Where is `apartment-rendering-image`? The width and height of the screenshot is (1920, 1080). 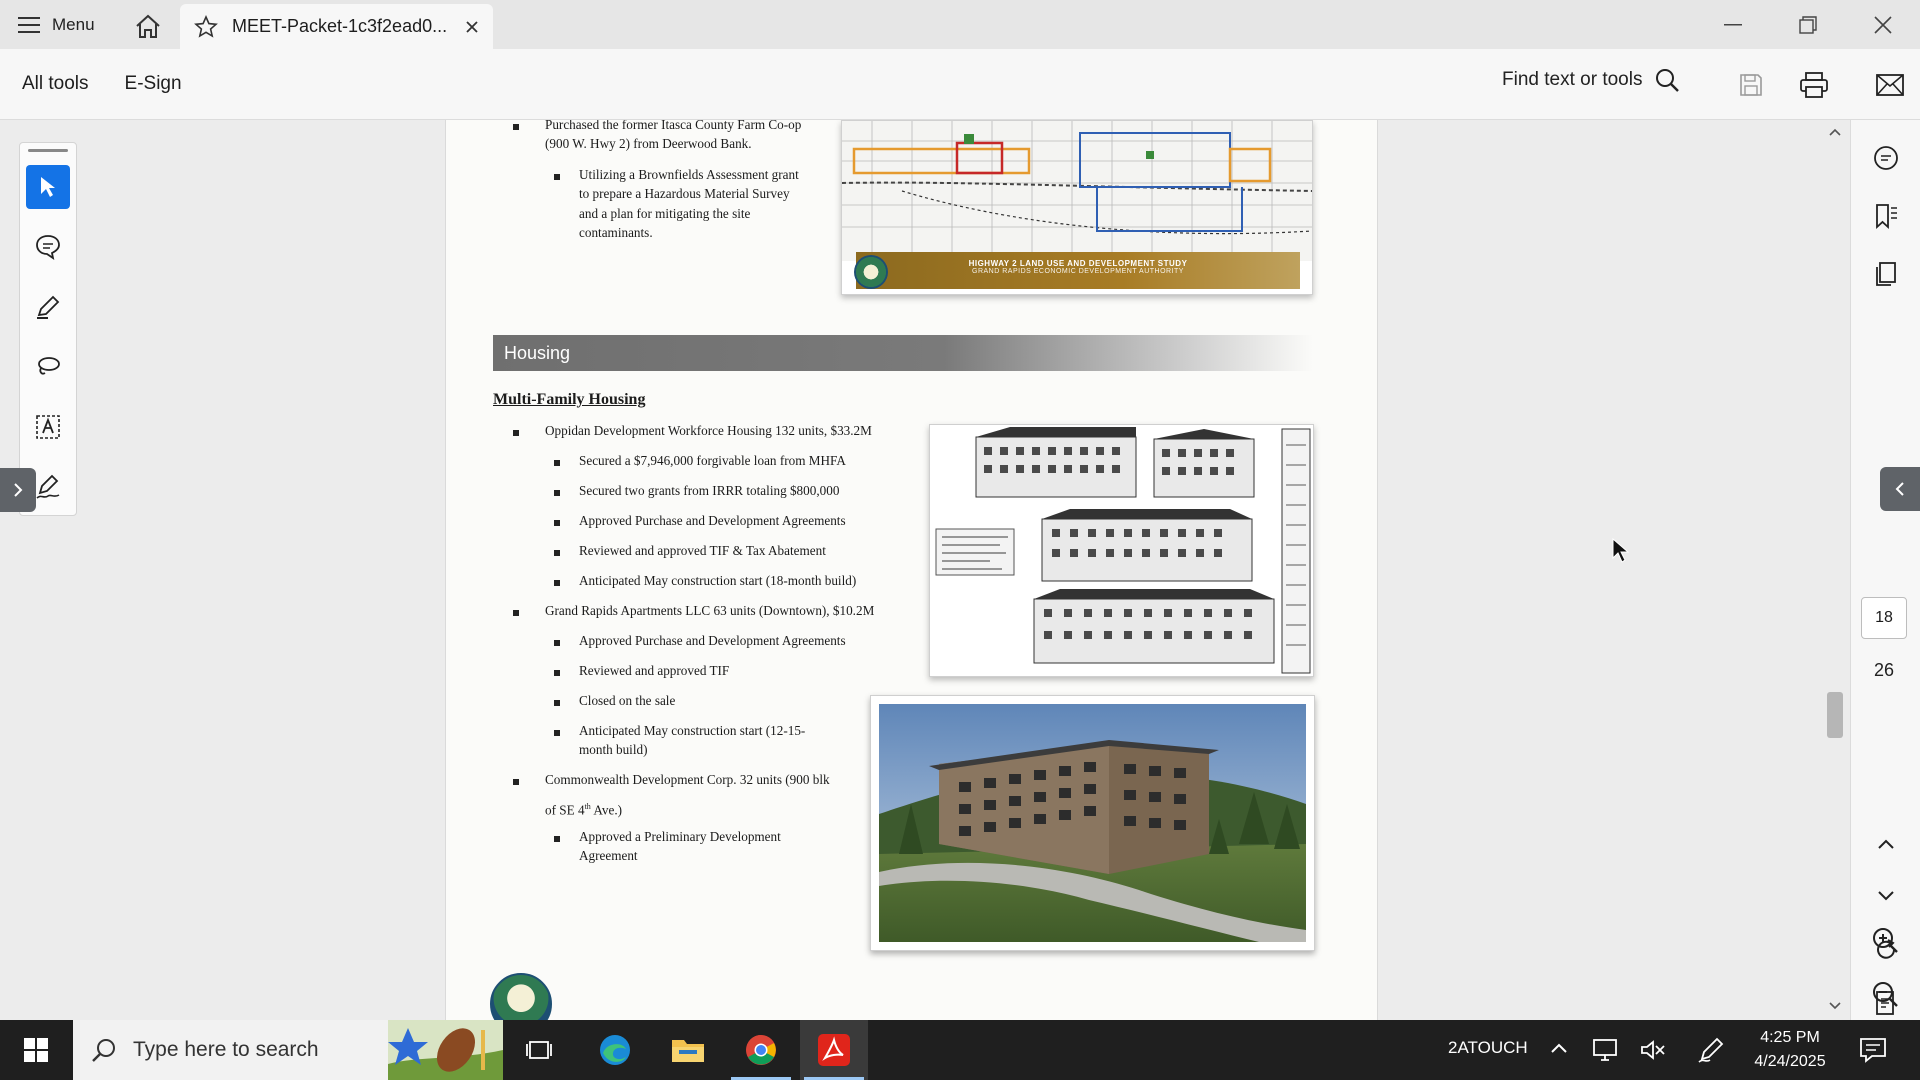
apartment-rendering-image is located at coordinates (1092, 823).